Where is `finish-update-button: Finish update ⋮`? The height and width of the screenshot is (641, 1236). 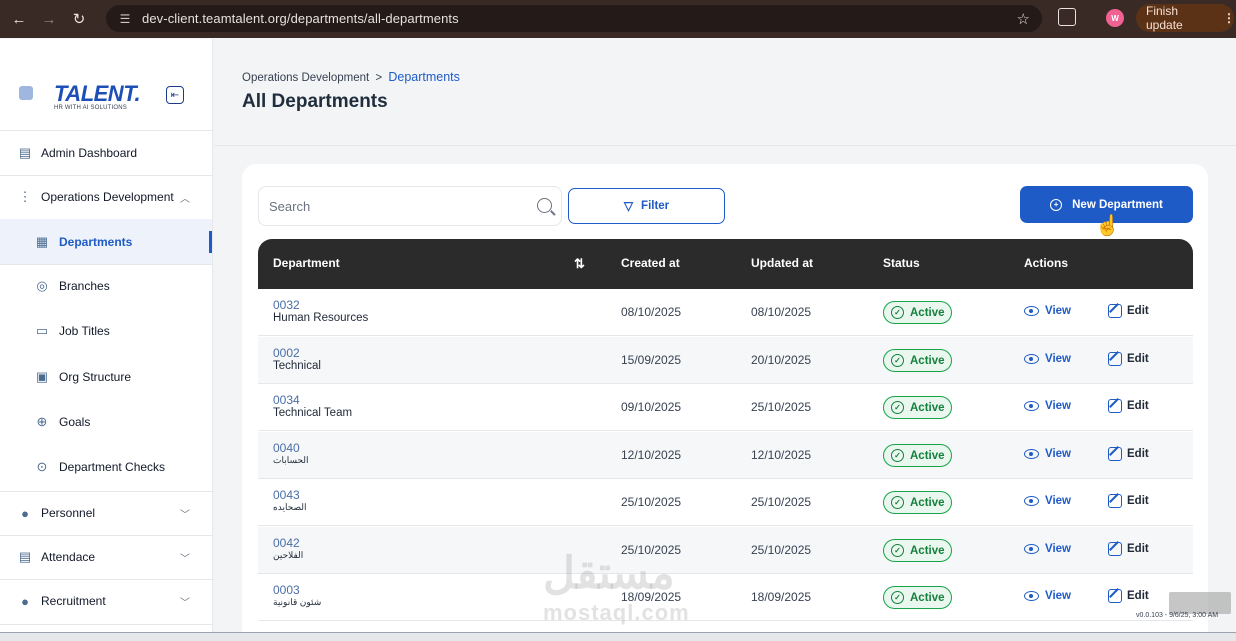
finish-update-button: Finish update ⋮ is located at coordinates (1185, 18).